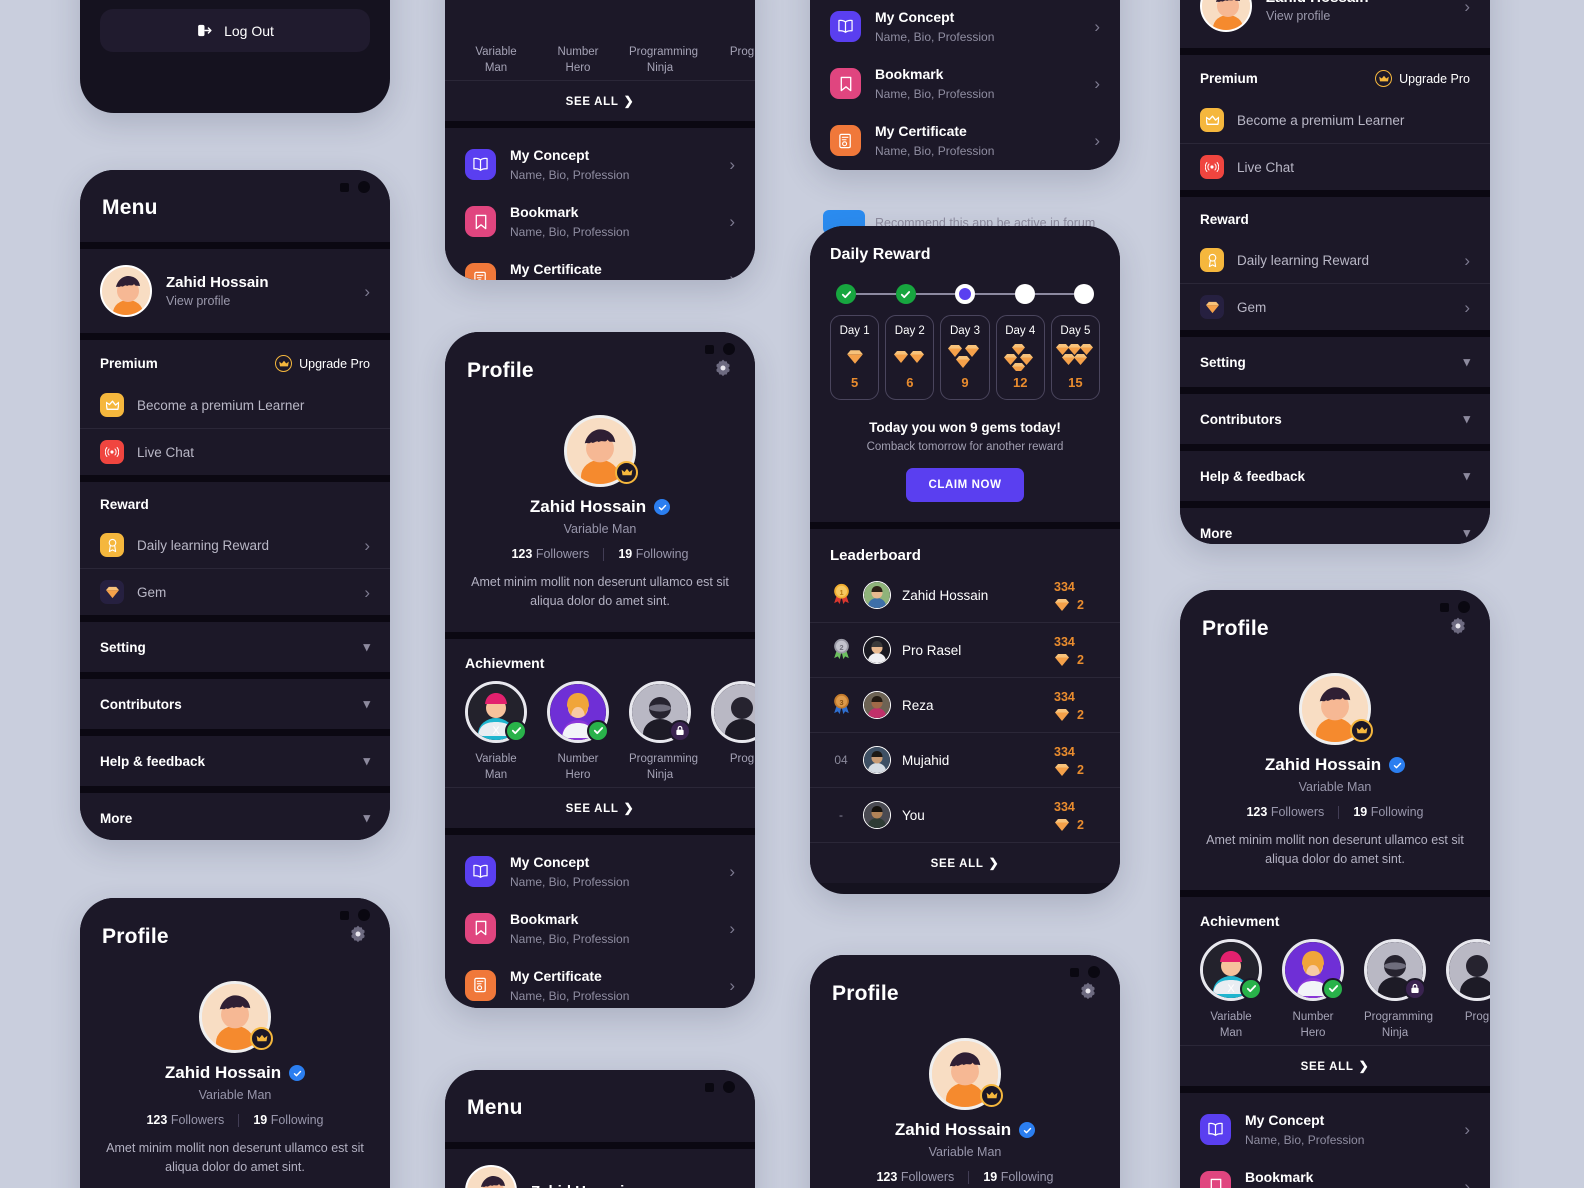 The width and height of the screenshot is (1584, 1188). I want to click on score-value: 334, so click(1064, 642).